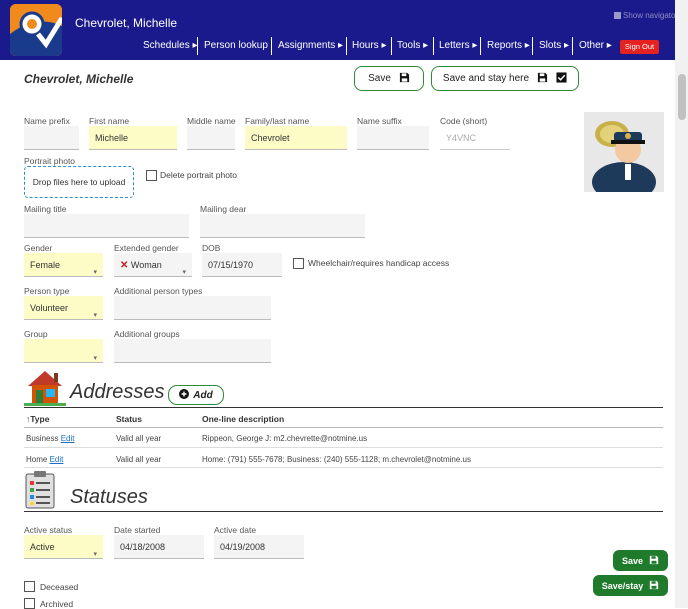 The width and height of the screenshot is (688, 609). I want to click on show-navigator-toggle: Show navigator, so click(646, 15).